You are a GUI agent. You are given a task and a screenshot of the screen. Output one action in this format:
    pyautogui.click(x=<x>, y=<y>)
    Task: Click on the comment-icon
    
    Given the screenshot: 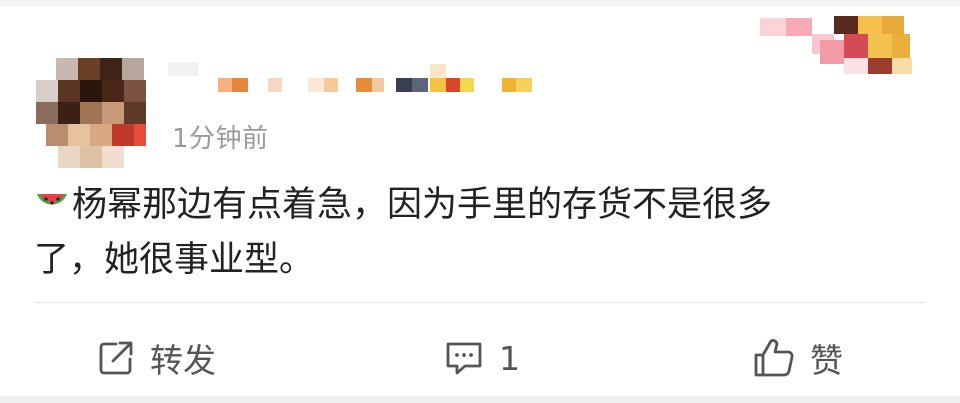 What is the action you would take?
    pyautogui.click(x=464, y=358)
    